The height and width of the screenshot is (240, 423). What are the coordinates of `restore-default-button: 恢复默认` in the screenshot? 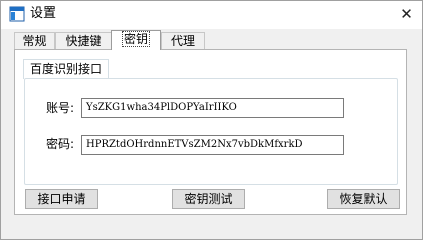 It's located at (363, 199).